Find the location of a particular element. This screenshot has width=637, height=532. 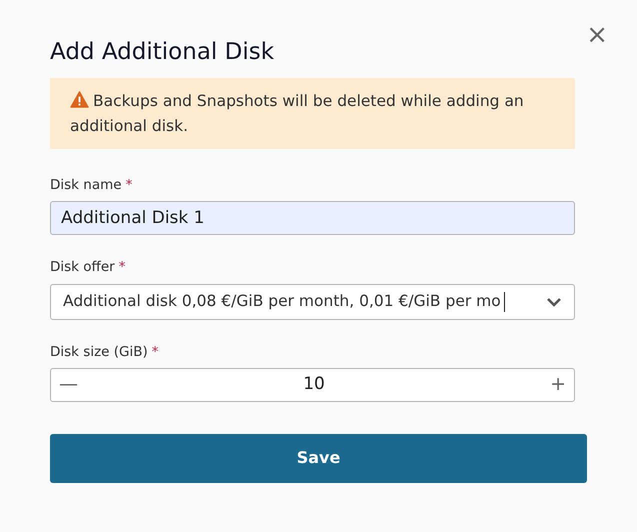

field-label: Disk name is located at coordinates (86, 185).